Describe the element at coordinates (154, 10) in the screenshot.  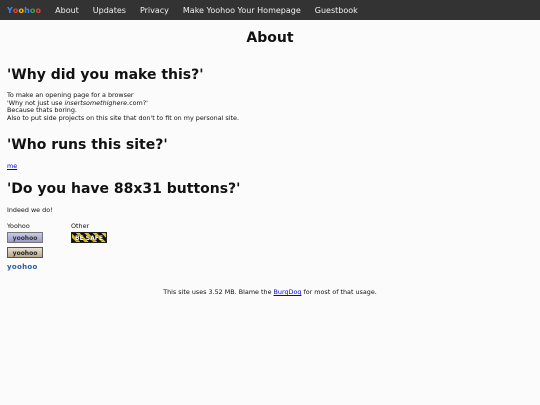
I see `nav-link-privacy: Privacy` at that location.